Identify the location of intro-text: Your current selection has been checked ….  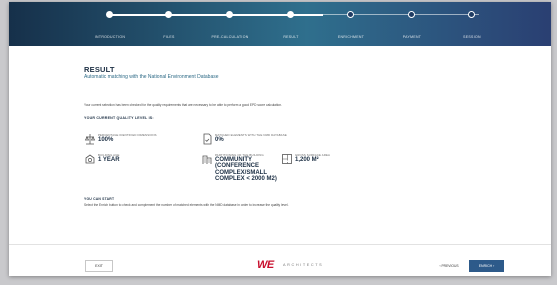
(183, 105).